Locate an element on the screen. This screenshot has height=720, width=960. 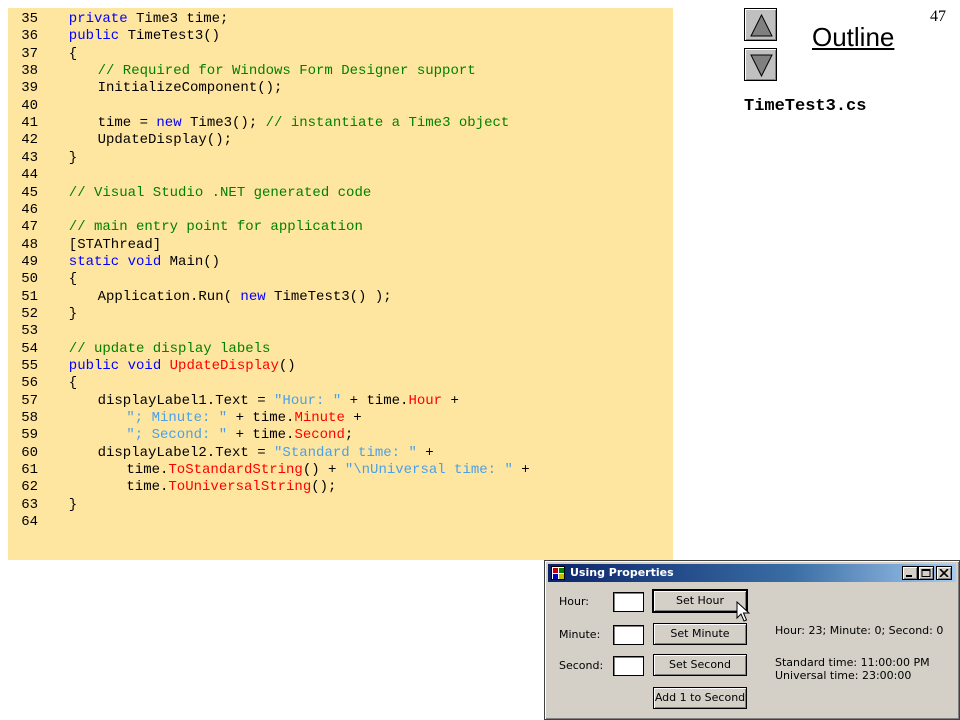
line-number: 47 is located at coordinates (29, 227).